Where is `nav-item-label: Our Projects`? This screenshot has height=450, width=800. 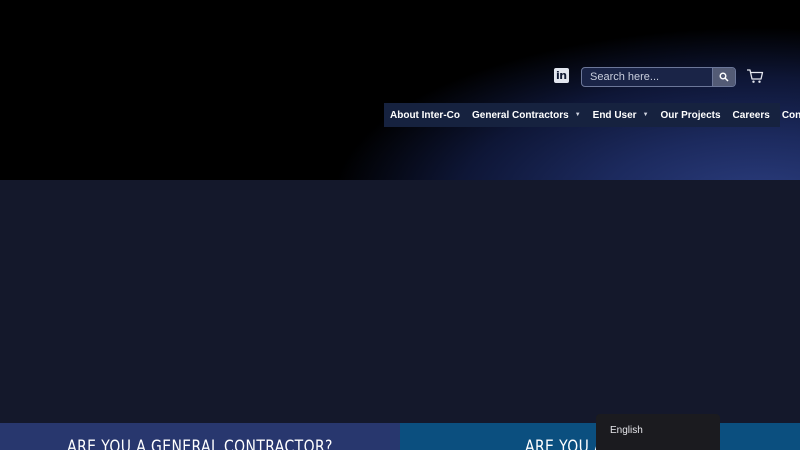 nav-item-label: Our Projects is located at coordinates (690, 115).